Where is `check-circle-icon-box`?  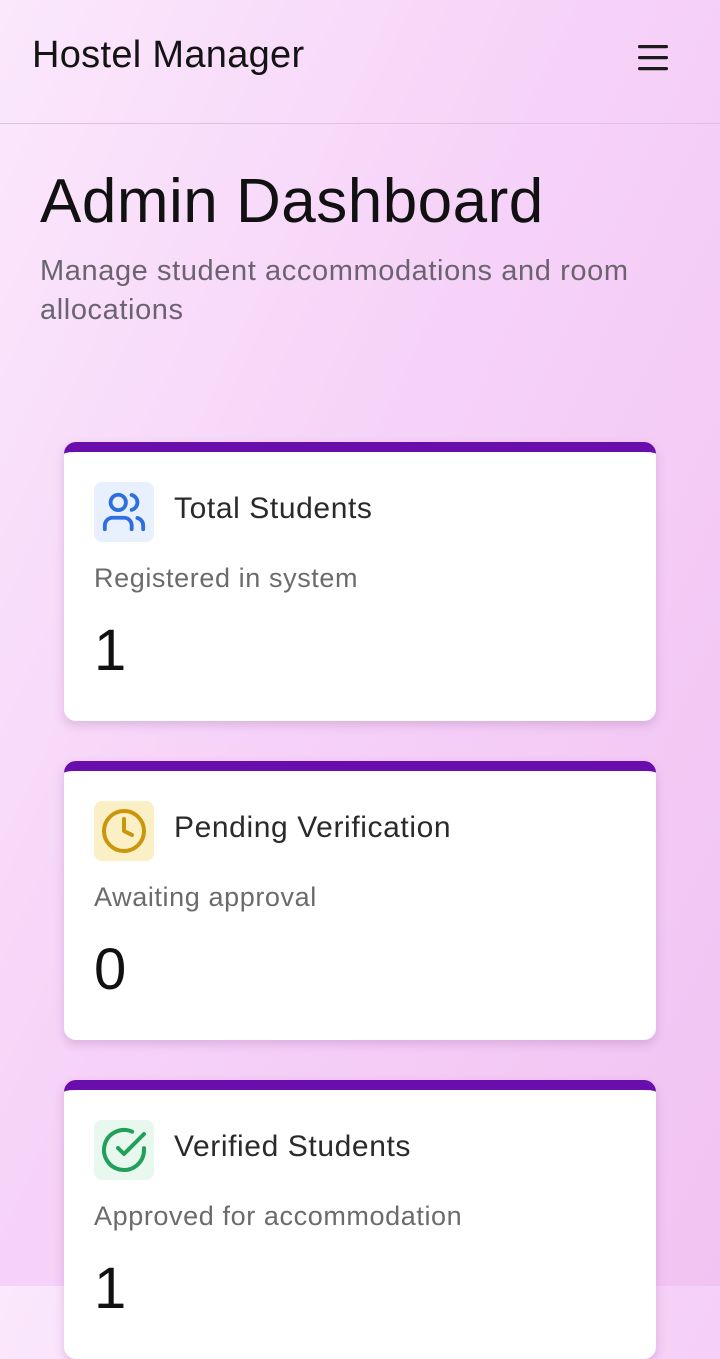
check-circle-icon-box is located at coordinates (124, 1150).